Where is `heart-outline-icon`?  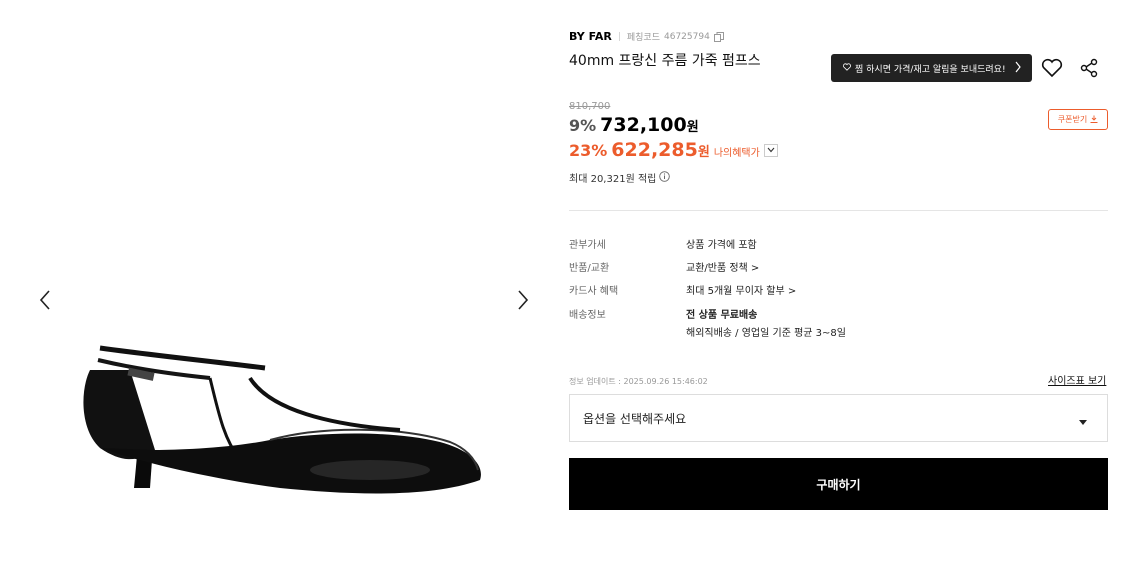
heart-outline-icon is located at coordinates (847, 68).